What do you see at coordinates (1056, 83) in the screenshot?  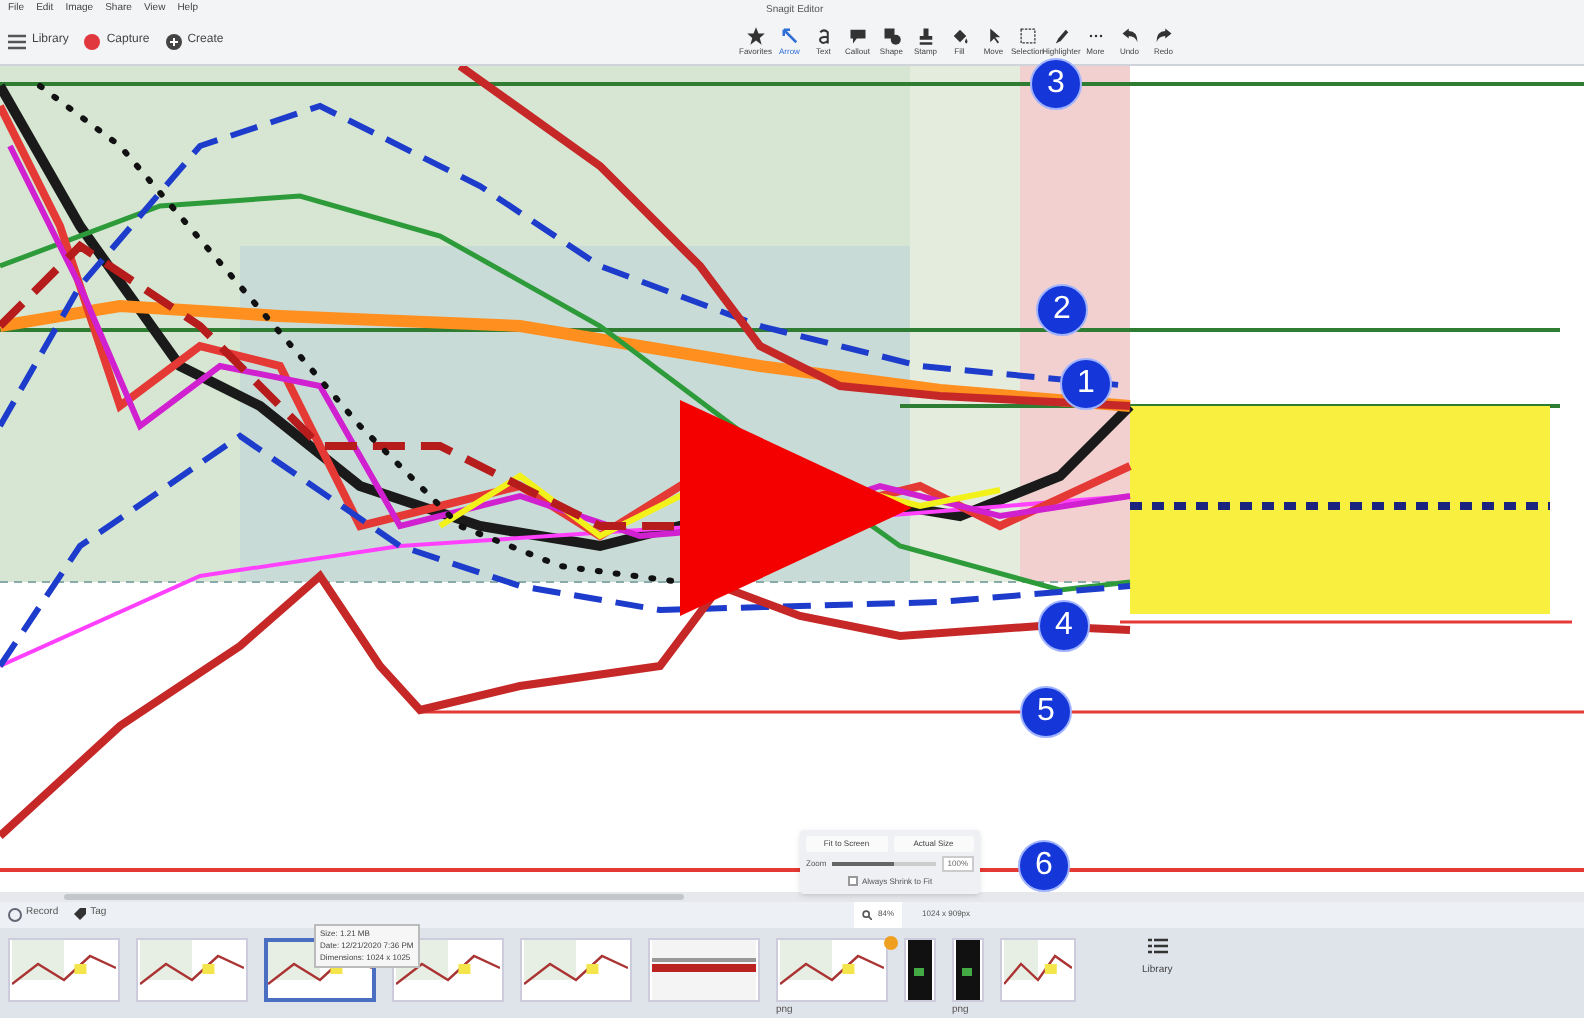 I see `number-marker: 3` at bounding box center [1056, 83].